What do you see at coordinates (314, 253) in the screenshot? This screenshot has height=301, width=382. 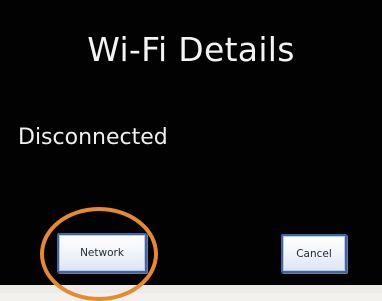 I see `cancel-button: Cancel` at bounding box center [314, 253].